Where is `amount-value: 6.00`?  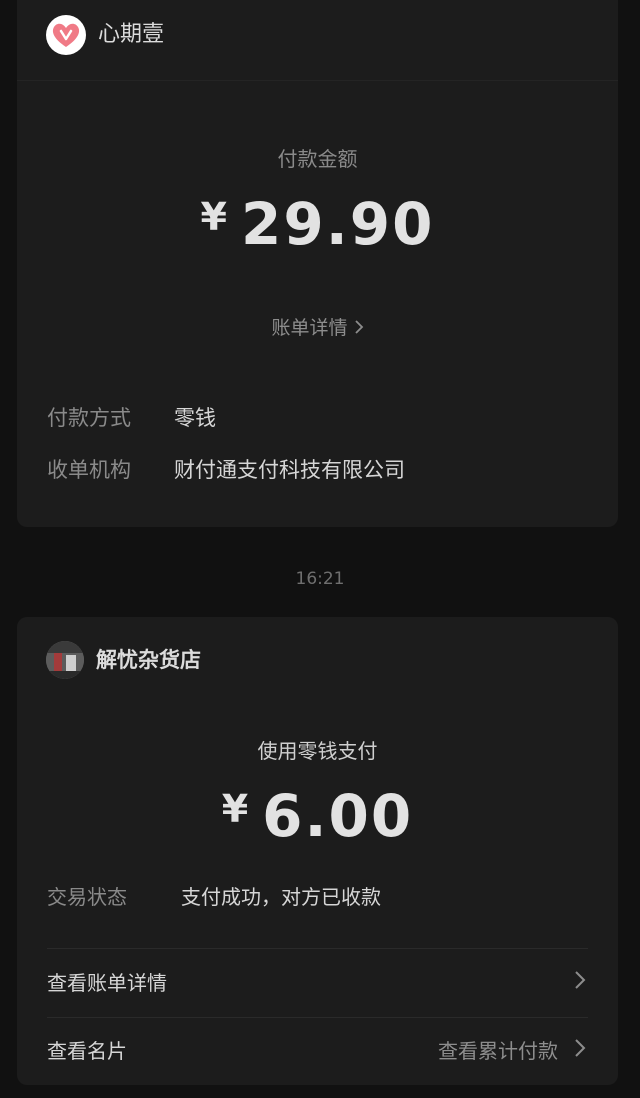 amount-value: 6.00 is located at coordinates (338, 816).